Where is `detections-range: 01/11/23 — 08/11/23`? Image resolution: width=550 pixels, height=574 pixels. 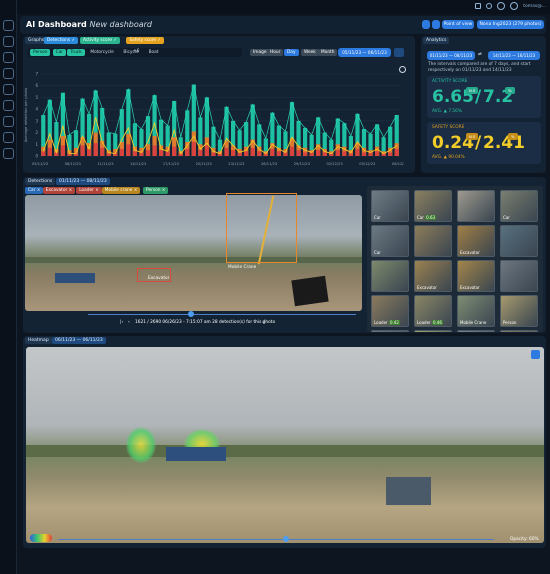
detections-range: 01/11/23 — 08/11/23 is located at coordinates (83, 181).